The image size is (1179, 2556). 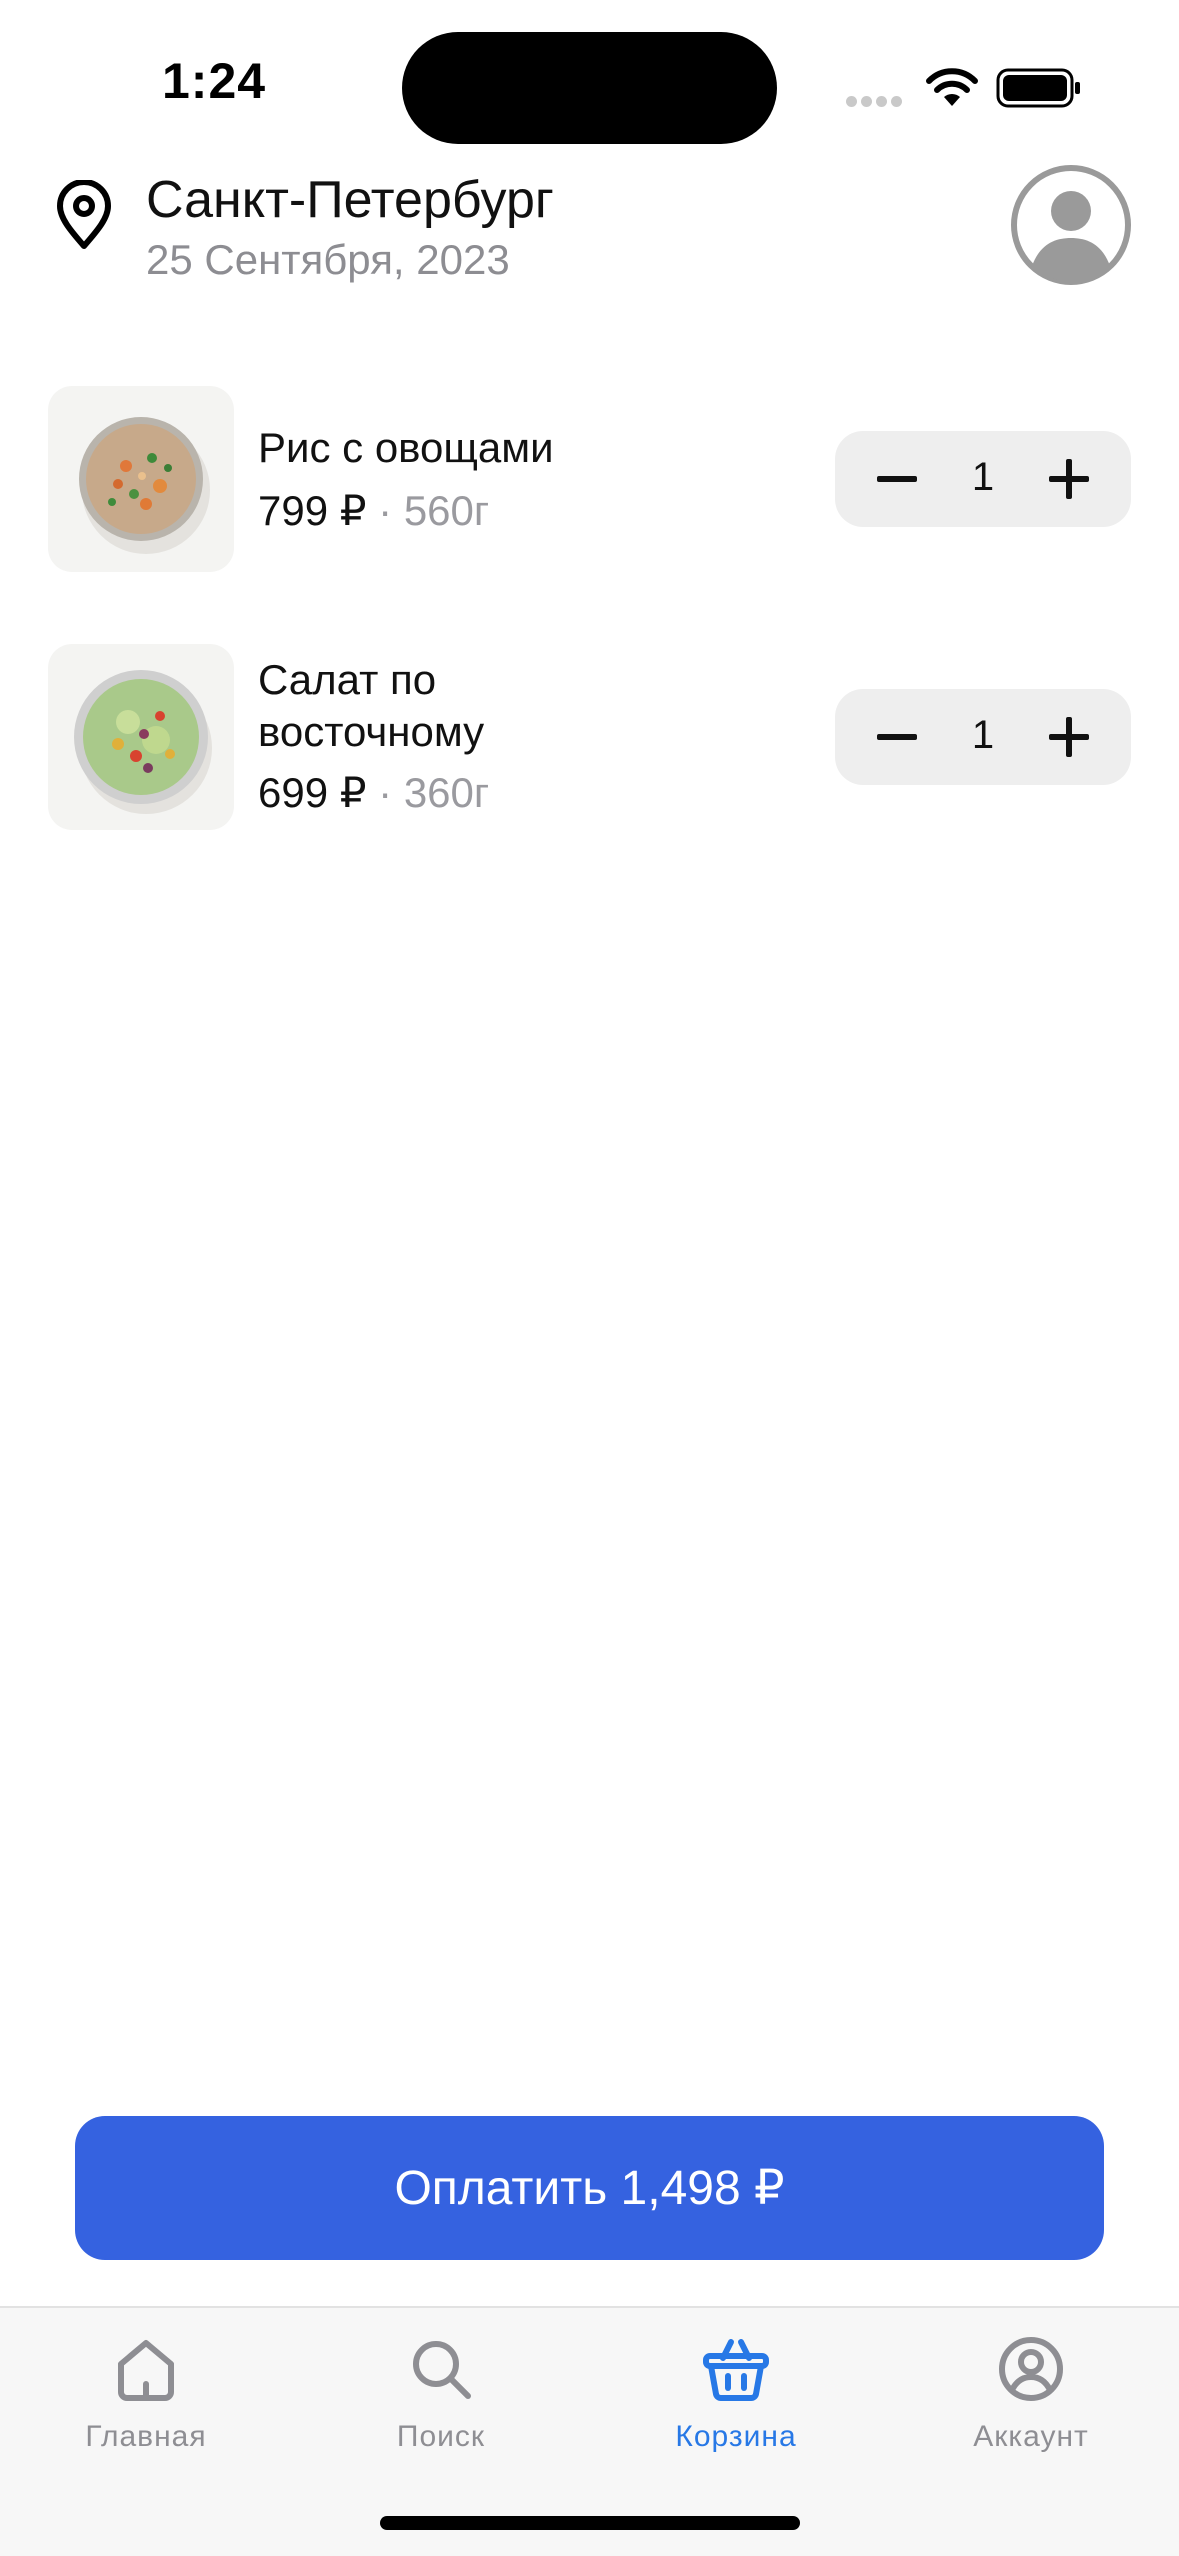 I want to click on item-weight: 560г, so click(x=446, y=510).